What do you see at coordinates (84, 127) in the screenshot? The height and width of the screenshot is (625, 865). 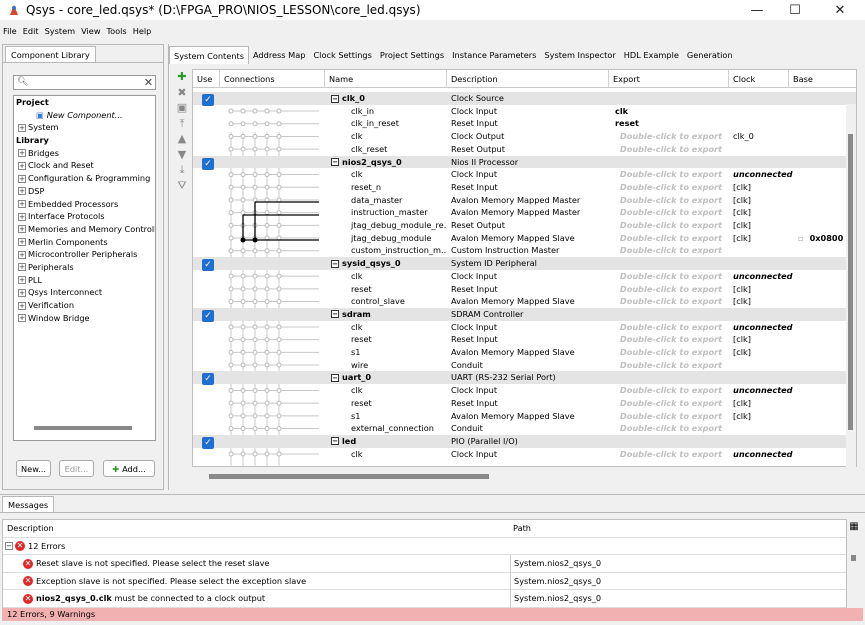 I see `tree-system: + System` at bounding box center [84, 127].